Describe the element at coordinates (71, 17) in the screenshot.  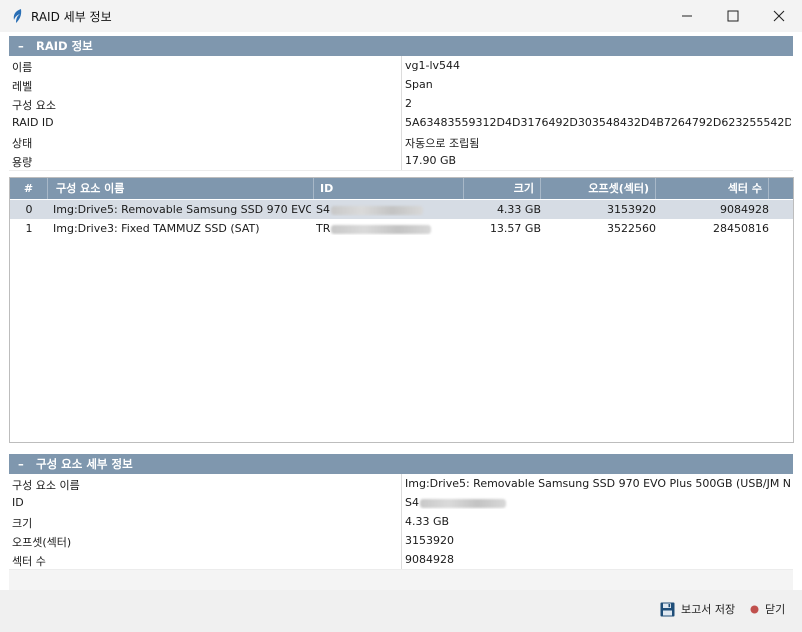
I see `window-title: RAID 세부 정보` at that location.